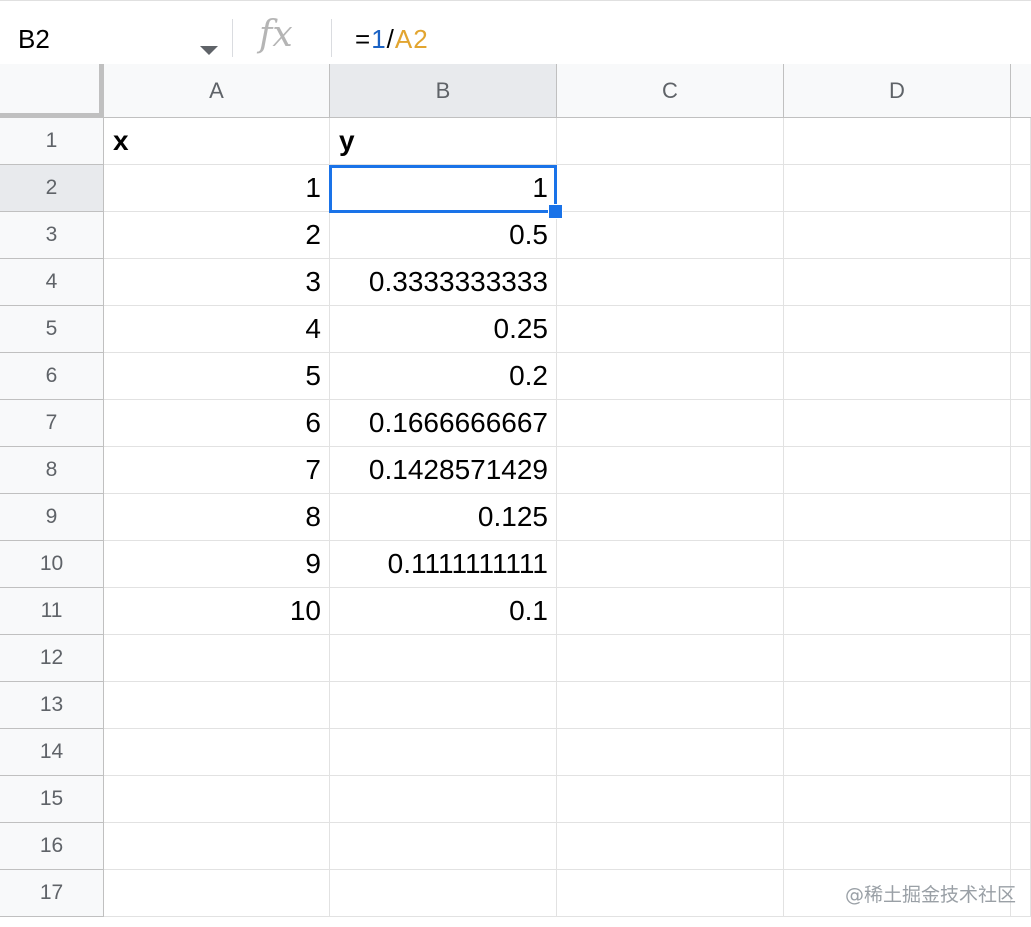 This screenshot has height=927, width=1031. Describe the element at coordinates (1021, 564) in the screenshot. I see `cell-e10` at that location.